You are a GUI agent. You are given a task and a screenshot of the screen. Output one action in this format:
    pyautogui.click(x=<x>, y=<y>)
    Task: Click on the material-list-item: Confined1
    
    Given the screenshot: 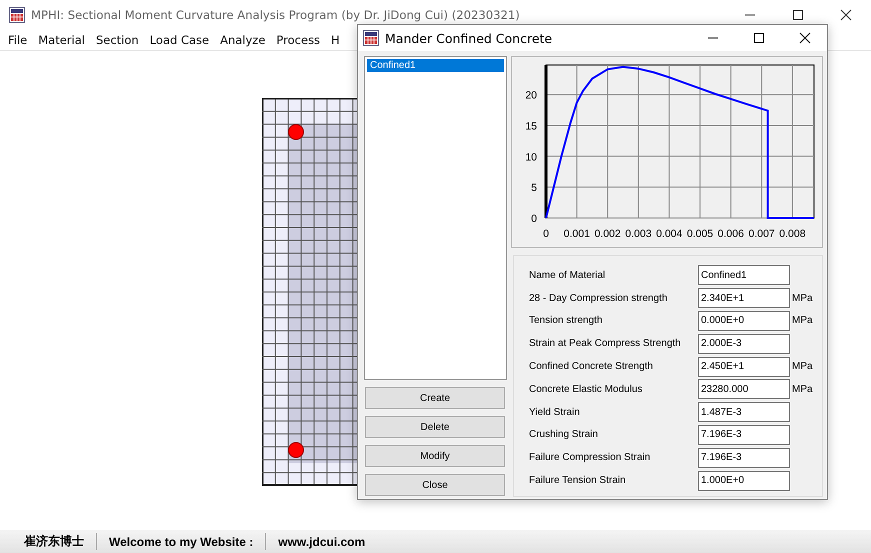 What is the action you would take?
    pyautogui.click(x=435, y=65)
    